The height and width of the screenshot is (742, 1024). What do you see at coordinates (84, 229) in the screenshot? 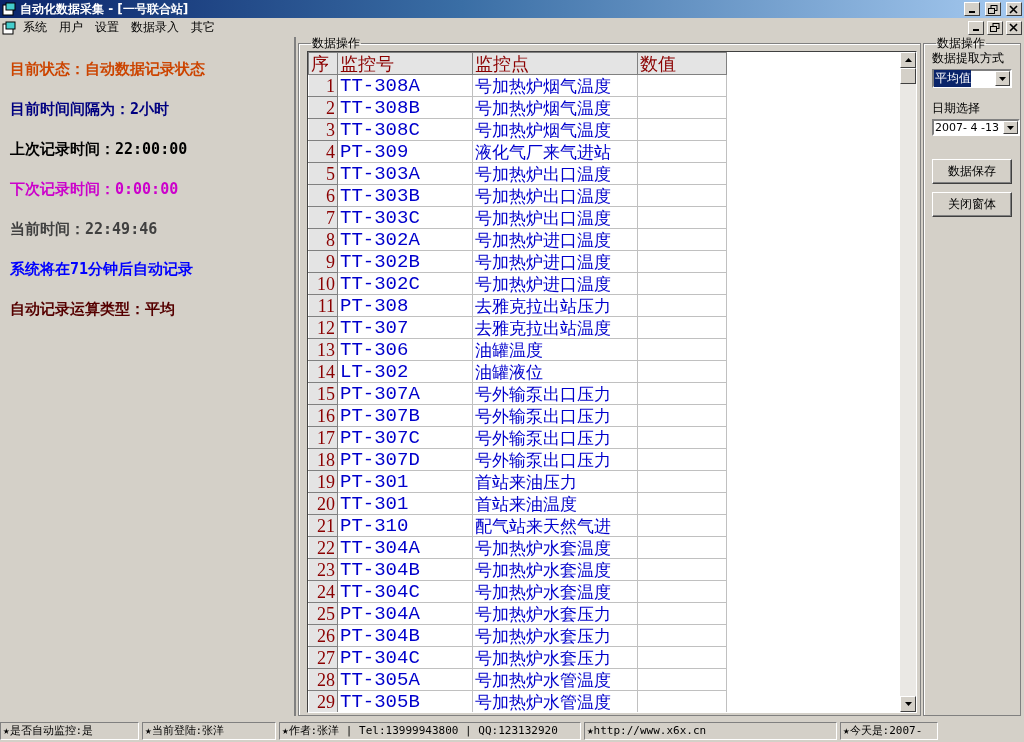
I see `status-text: 当前时间：22:49:46` at bounding box center [84, 229].